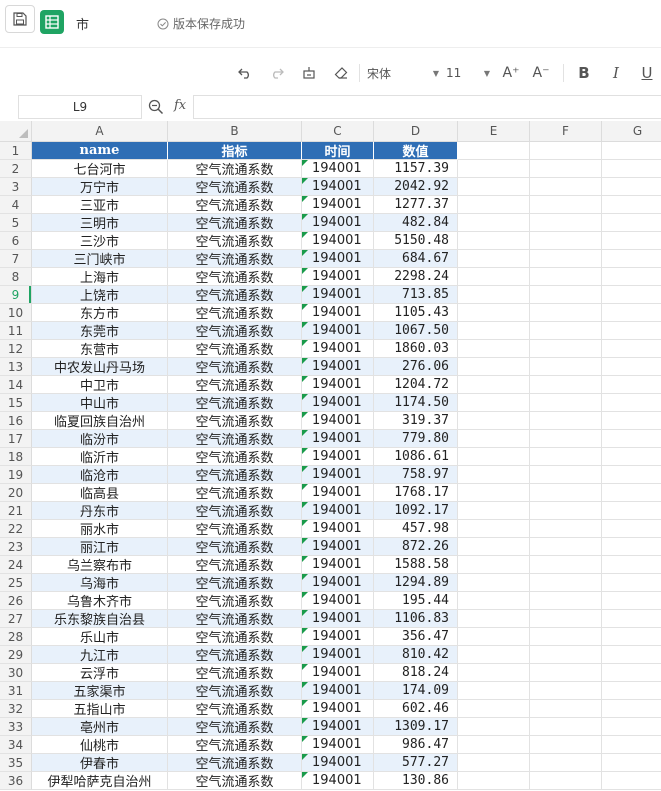  I want to click on row-header: 30, so click(16, 673).